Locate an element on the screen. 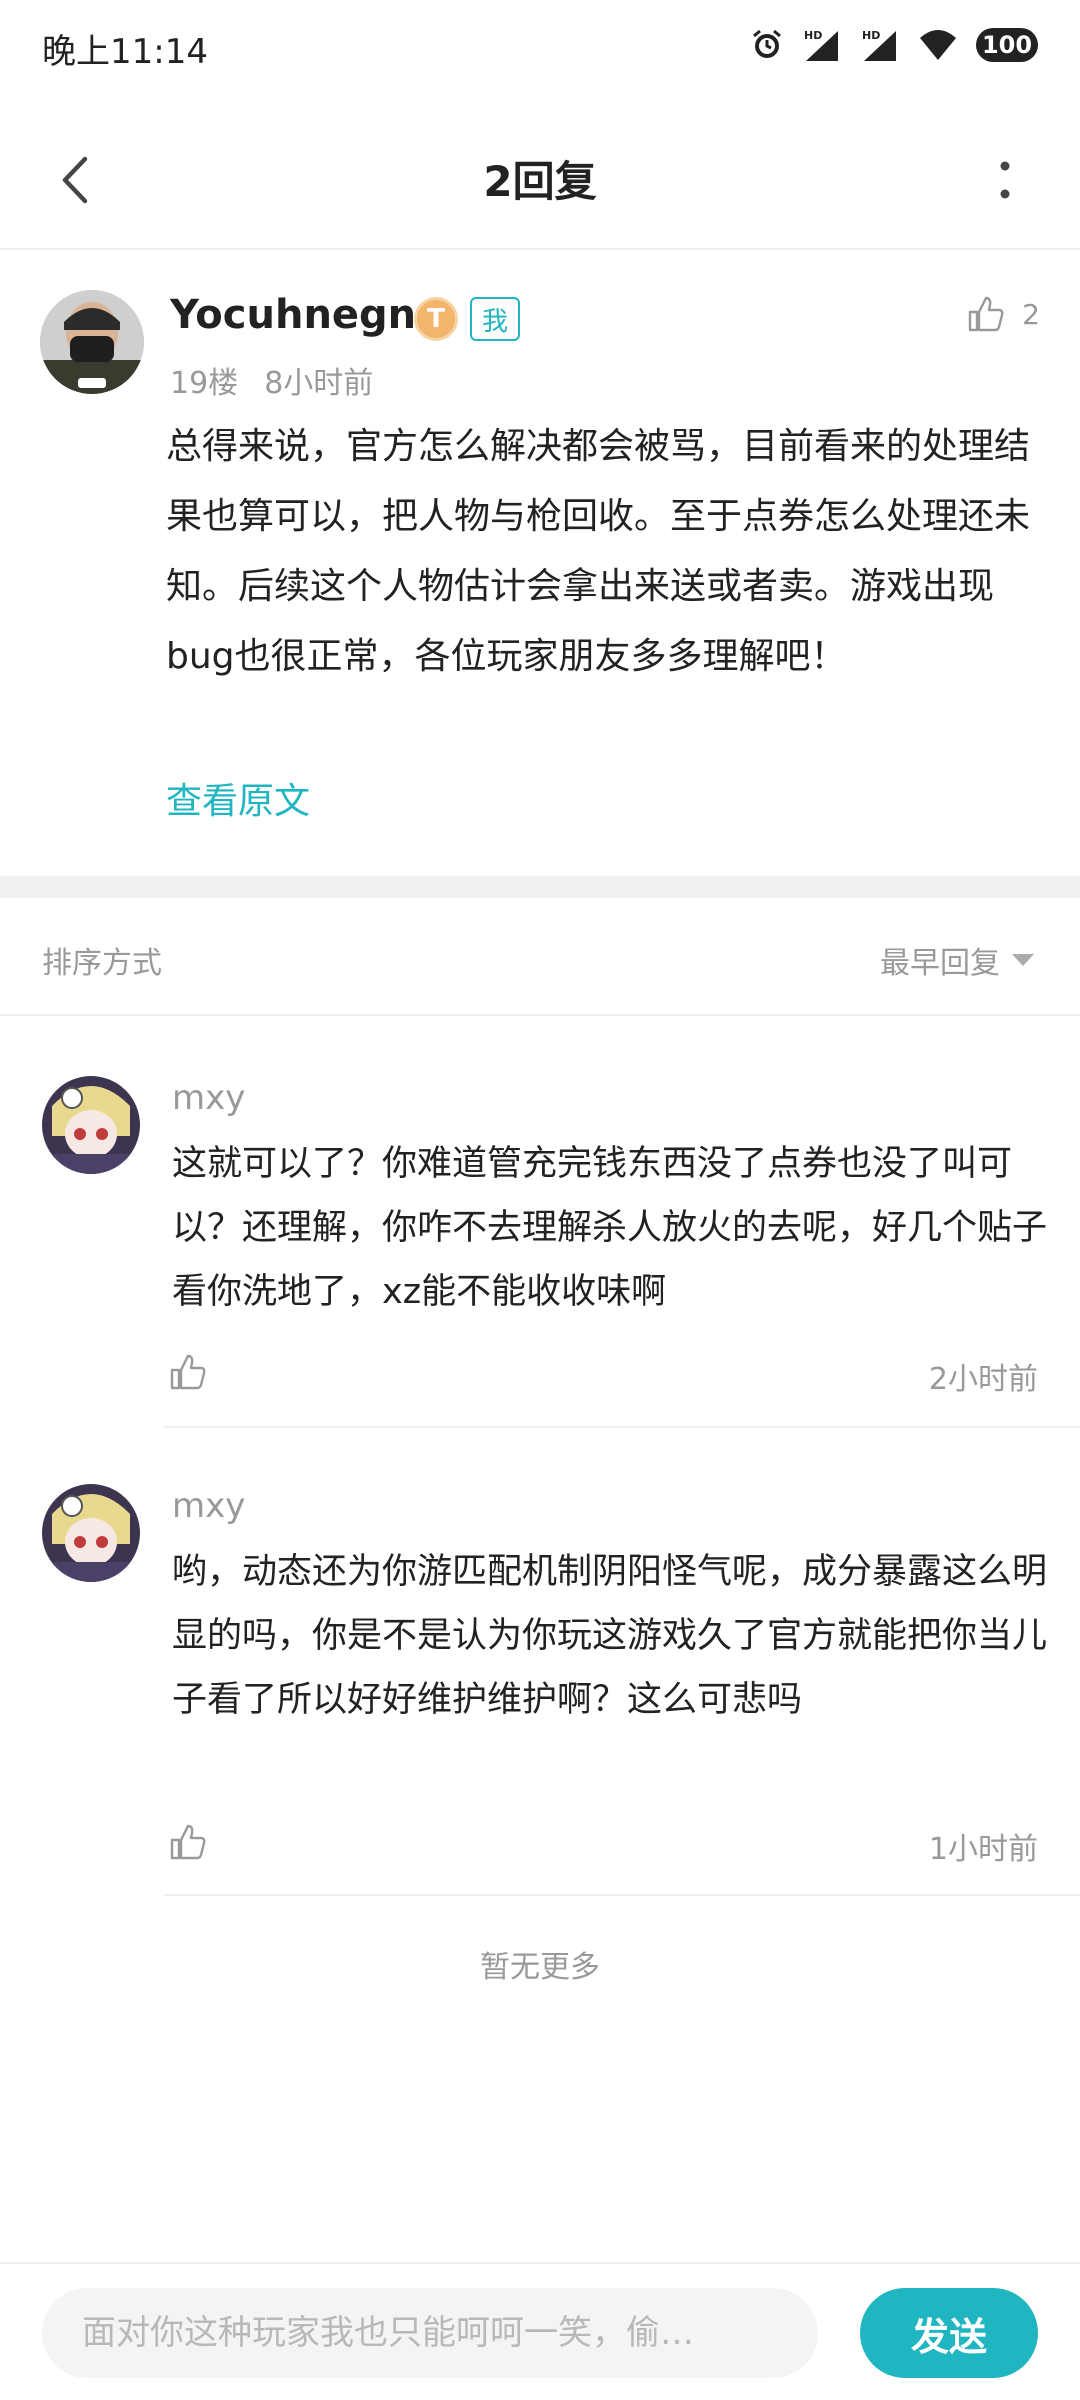  more-vertical-icon is located at coordinates (1005, 180).